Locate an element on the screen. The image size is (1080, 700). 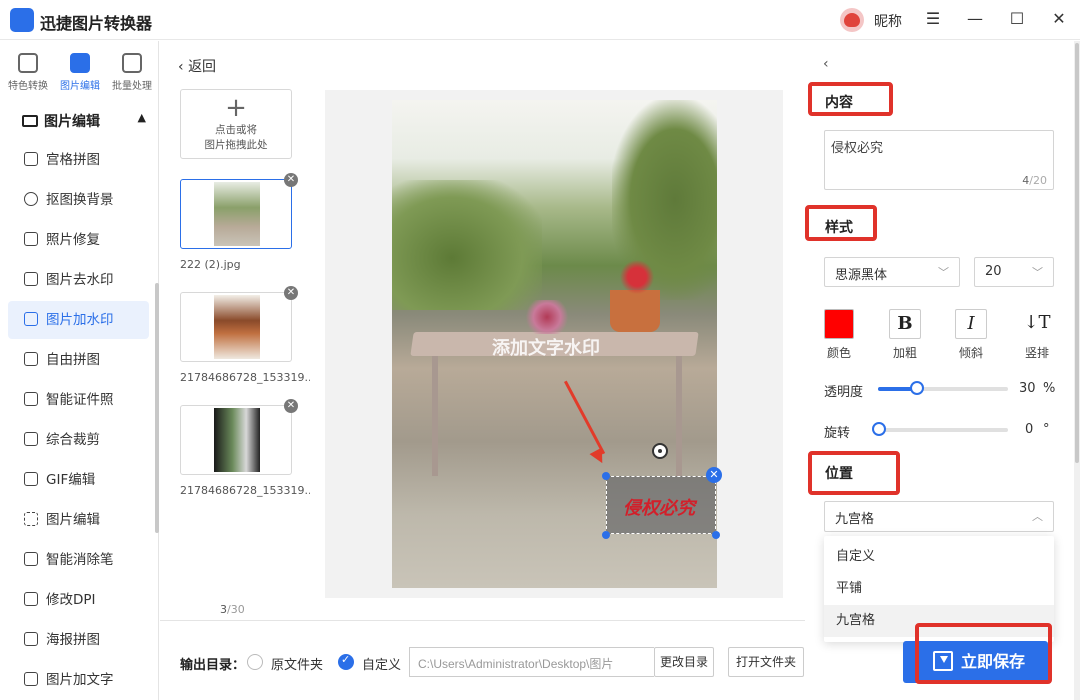
preset-watermark: 添加文字水印 is located at coordinates (546, 347).